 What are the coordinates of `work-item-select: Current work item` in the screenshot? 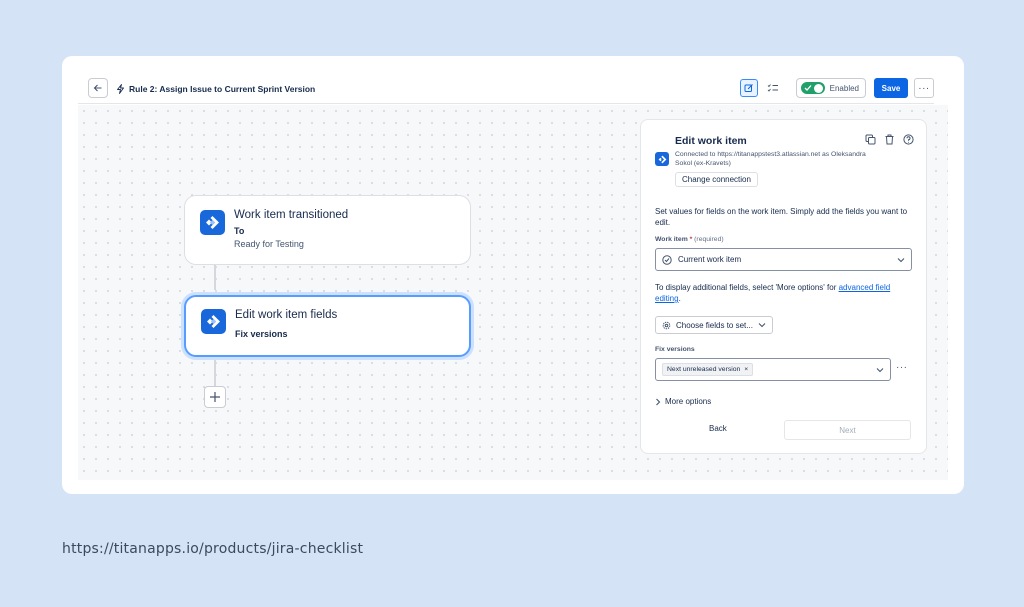 It's located at (783, 259).